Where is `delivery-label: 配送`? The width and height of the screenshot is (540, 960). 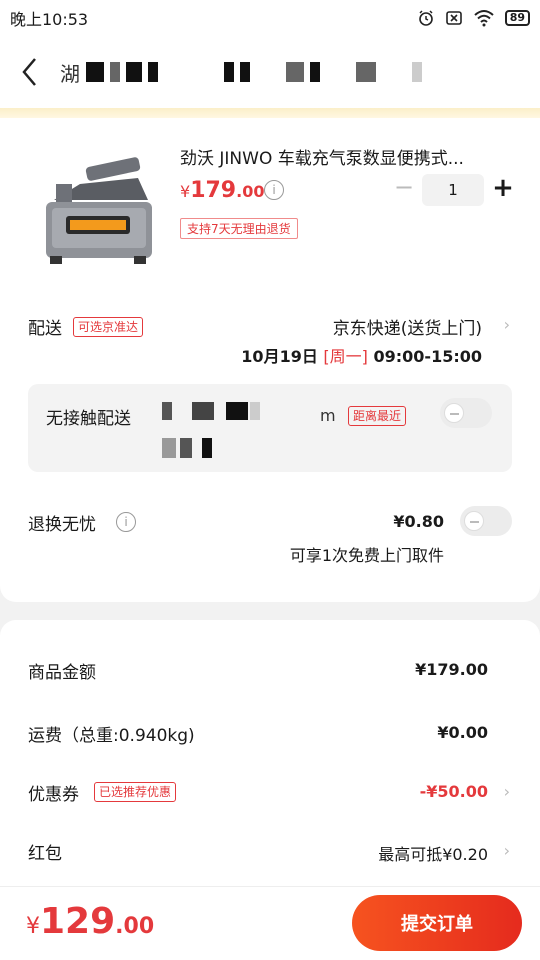 delivery-label: 配送 is located at coordinates (45, 329).